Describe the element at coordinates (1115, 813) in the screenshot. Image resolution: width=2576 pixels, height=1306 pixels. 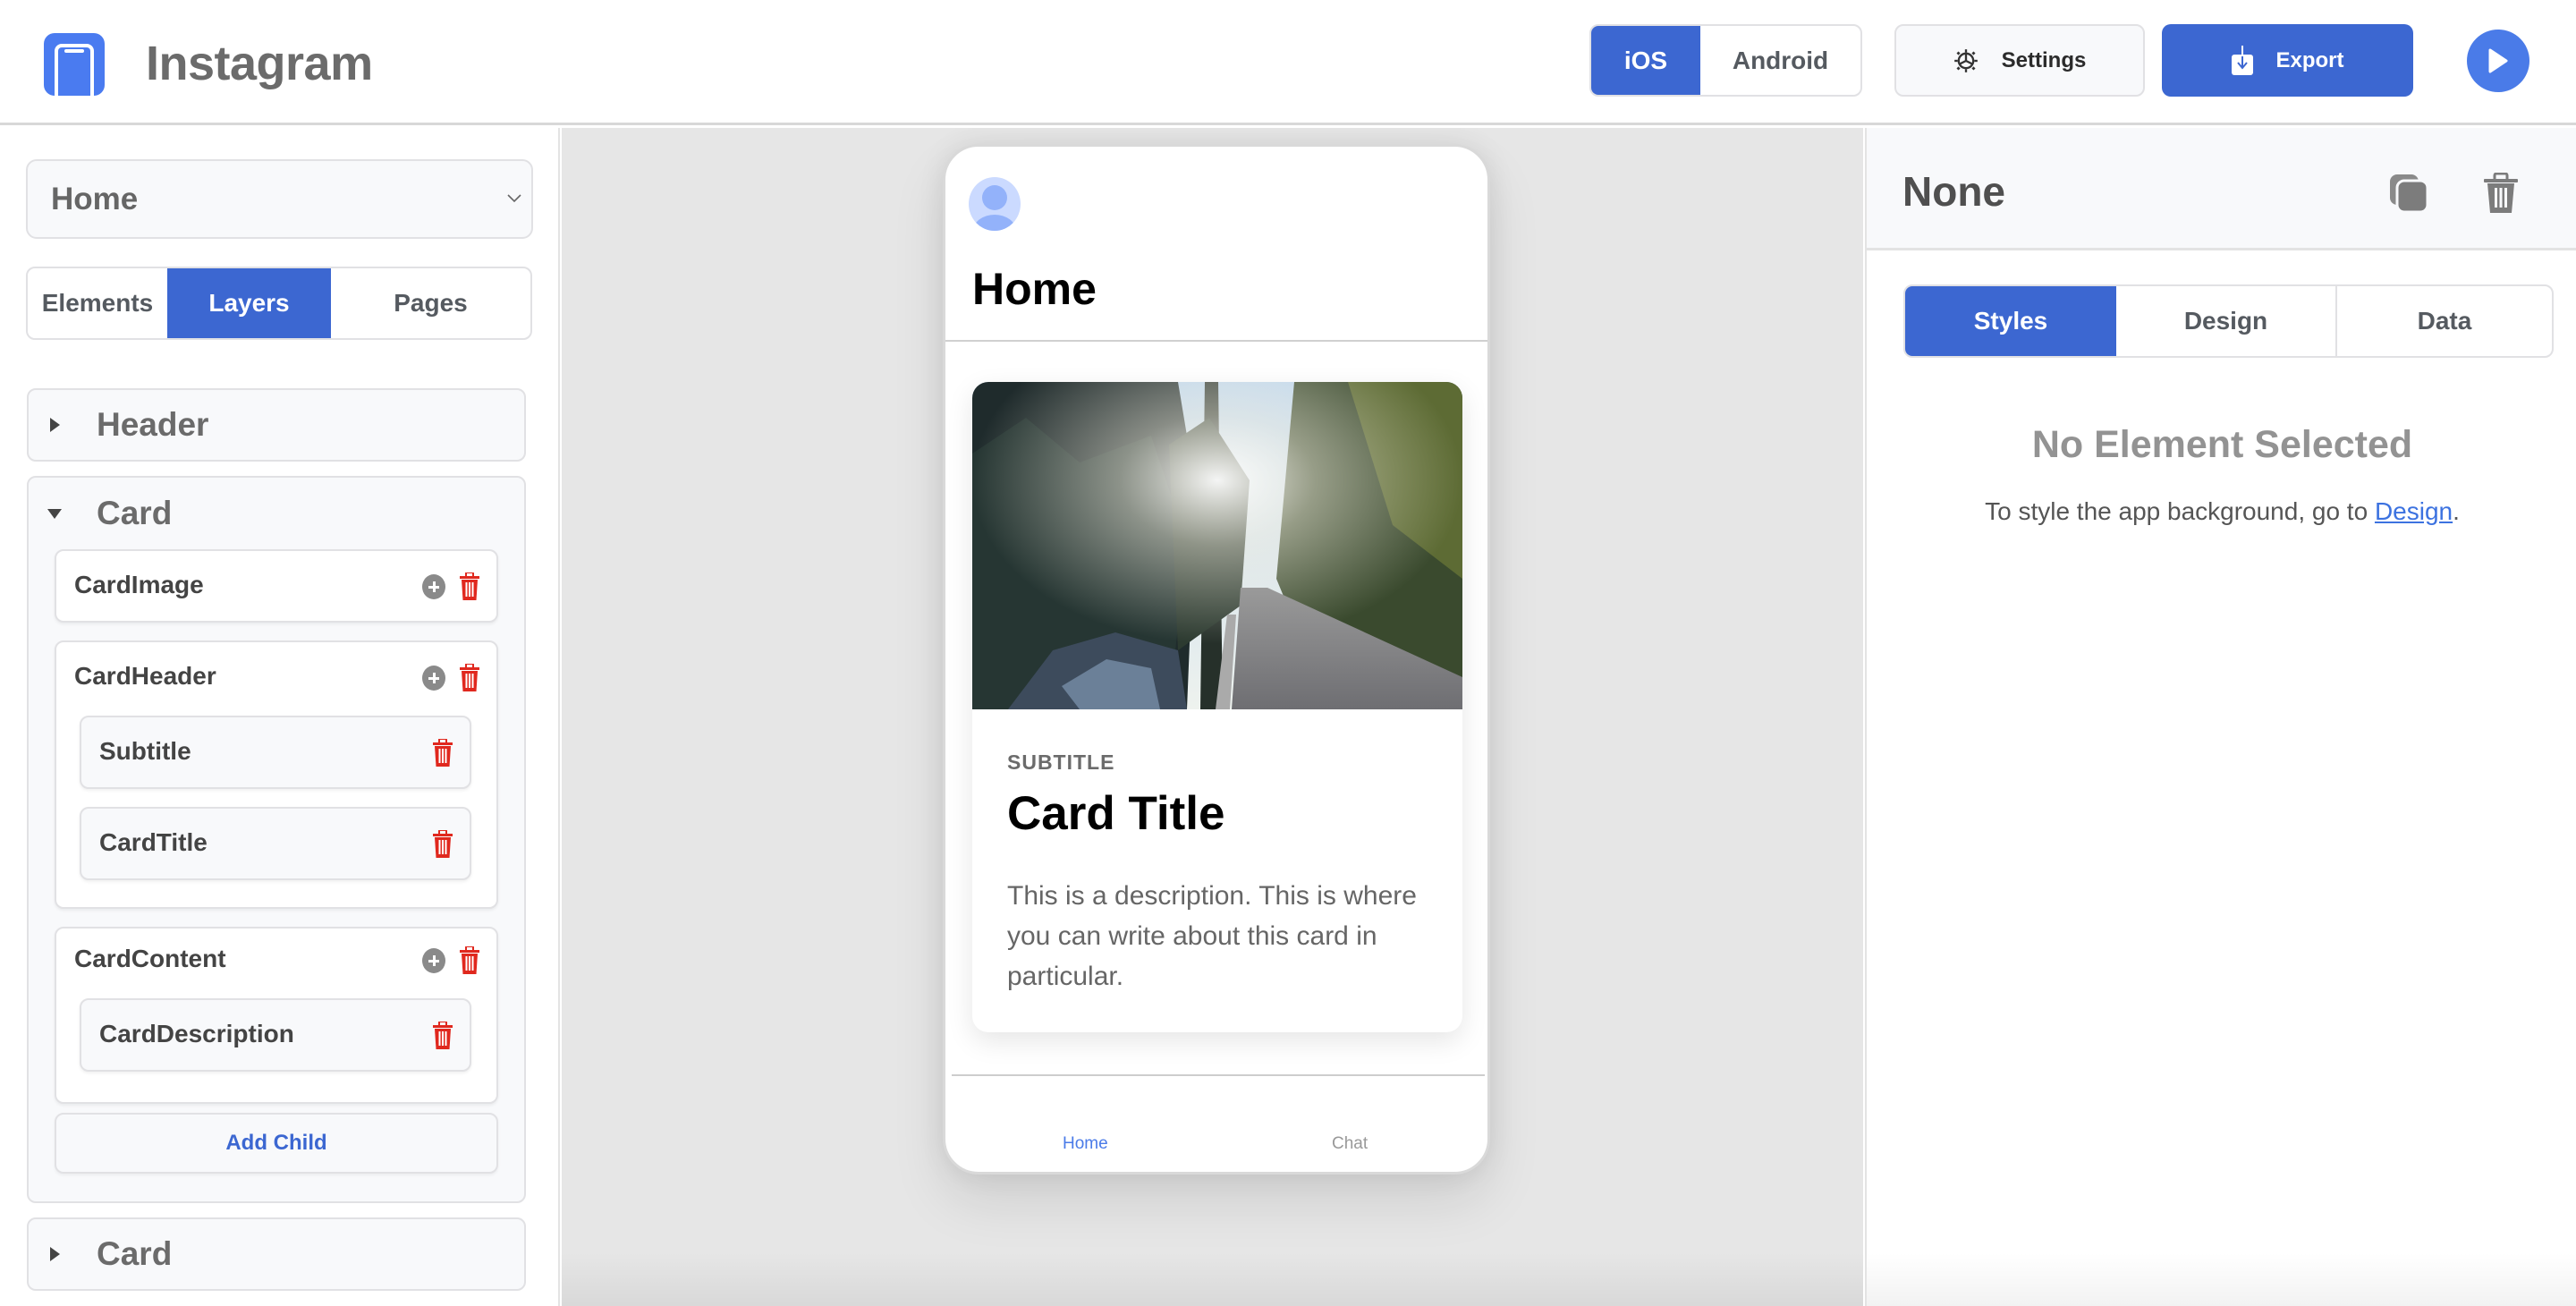
I see `card-title: Card Title` at that location.